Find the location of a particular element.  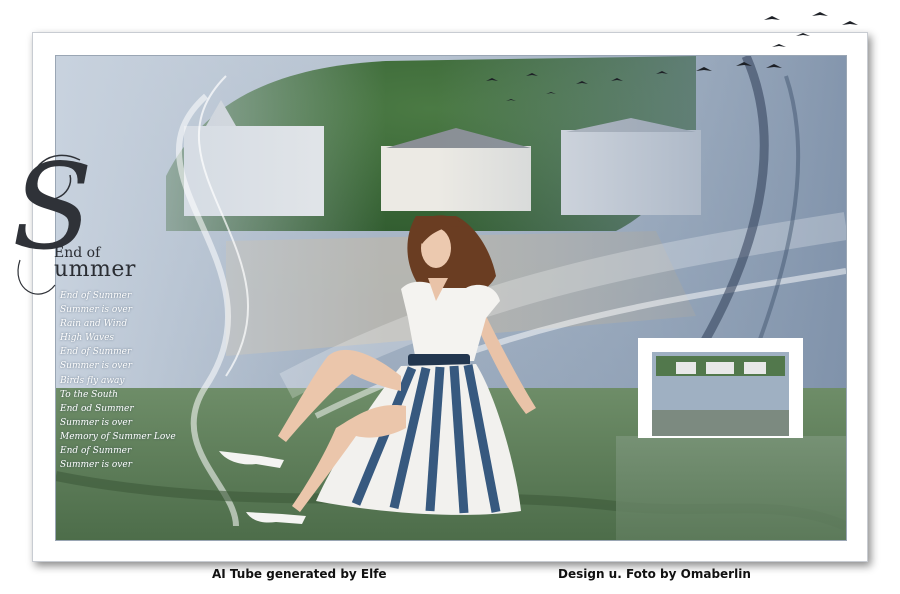

poem-line: To the South is located at coordinates (89, 394).